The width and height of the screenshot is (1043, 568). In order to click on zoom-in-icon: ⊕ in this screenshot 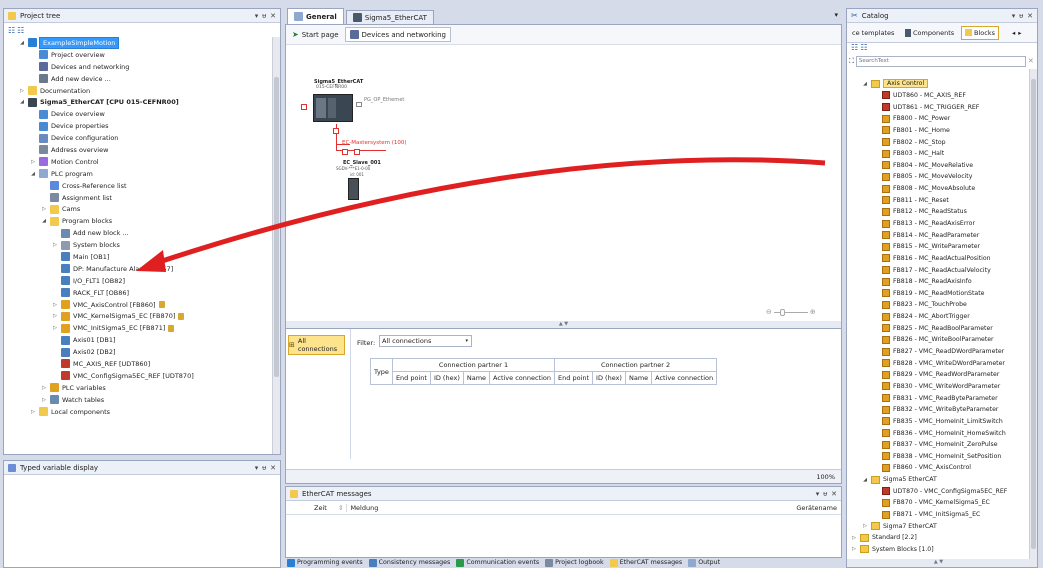, I will do `click(813, 312)`.